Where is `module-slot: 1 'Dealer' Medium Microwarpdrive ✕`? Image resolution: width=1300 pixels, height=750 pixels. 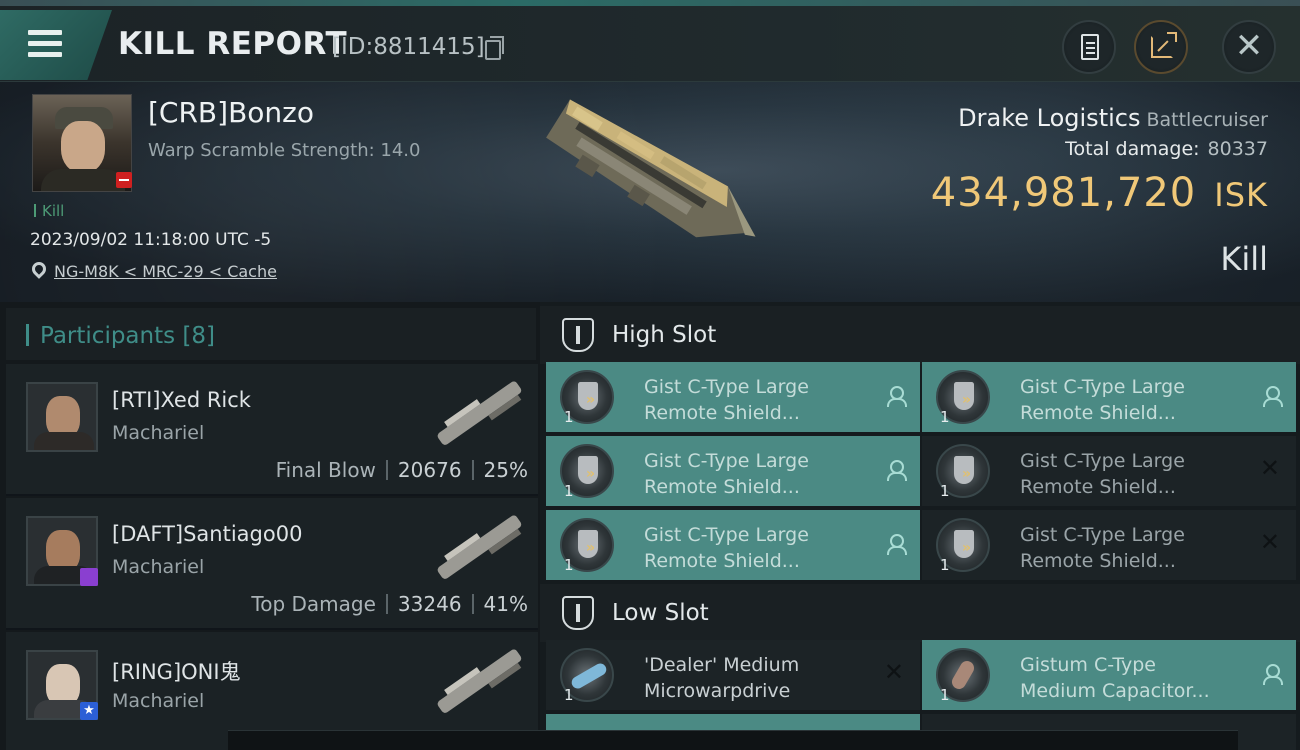 module-slot: 1 'Dealer' Medium Microwarpdrive ✕ is located at coordinates (733, 675).